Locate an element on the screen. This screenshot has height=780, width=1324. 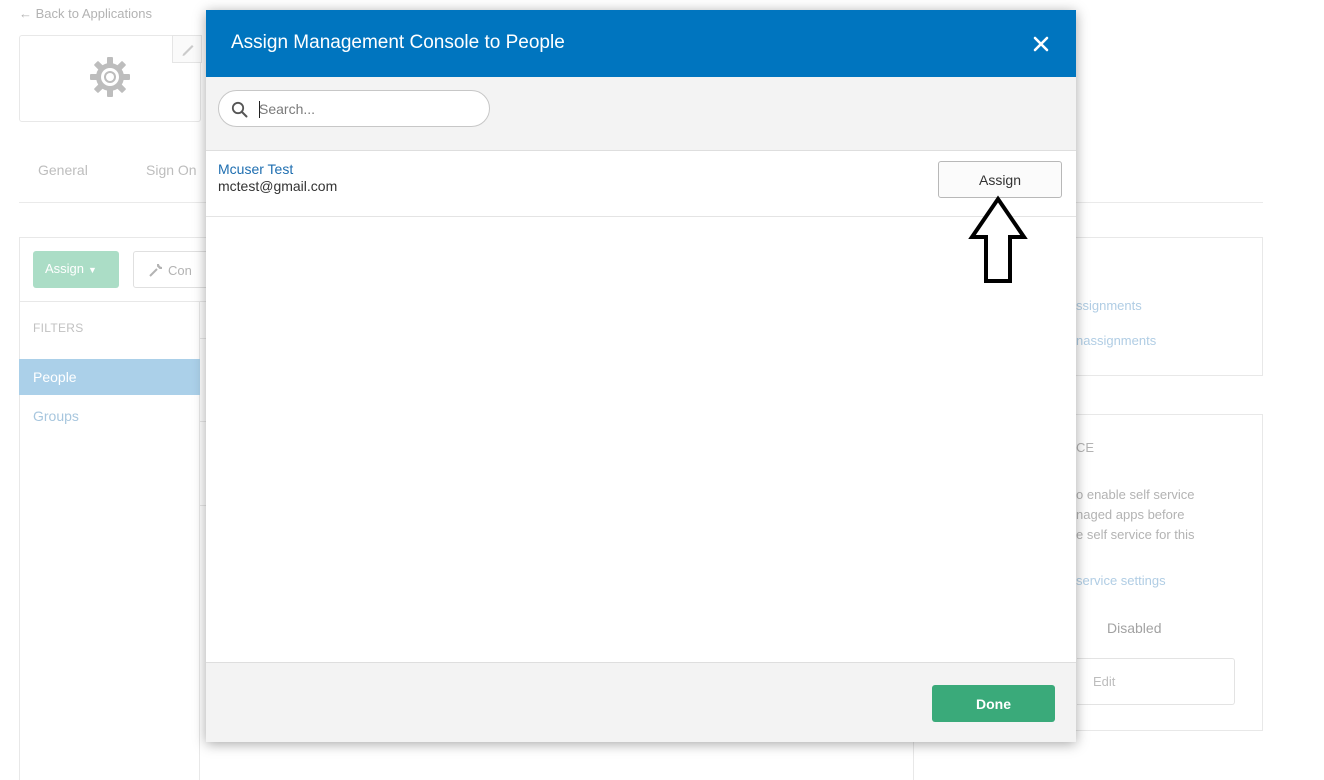
assign-person-button: Assign is located at coordinates (1000, 179).